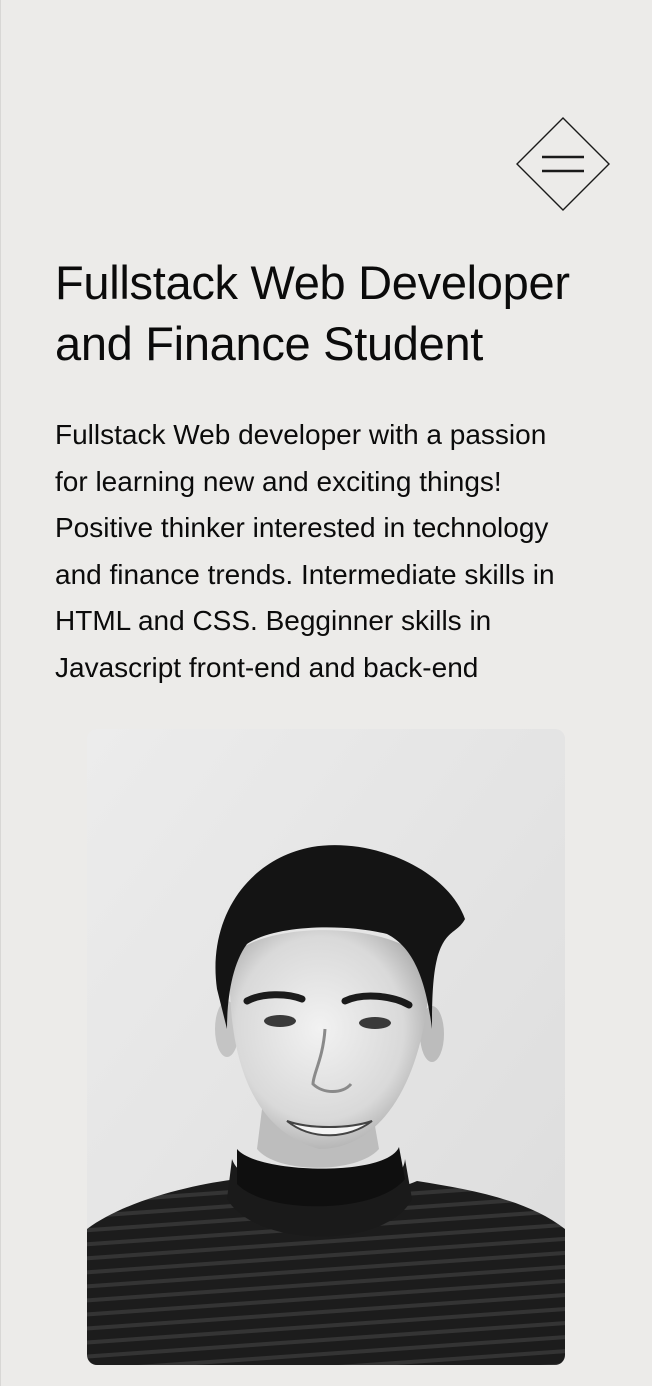 The height and width of the screenshot is (1386, 652). I want to click on description-line: HTML and CSS. Begginner skills in, so click(273, 620).